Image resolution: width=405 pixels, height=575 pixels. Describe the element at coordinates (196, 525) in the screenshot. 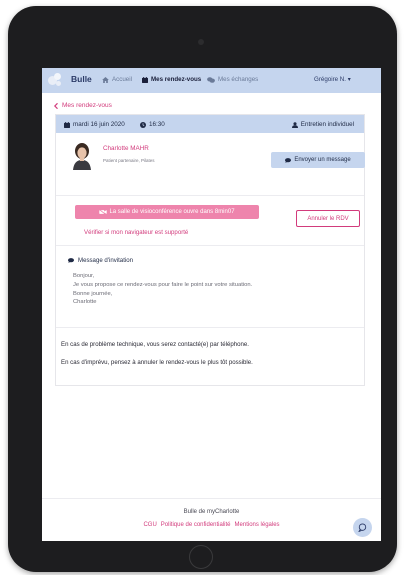

I see `privacy-policy-link: Politique de confidentialité` at that location.